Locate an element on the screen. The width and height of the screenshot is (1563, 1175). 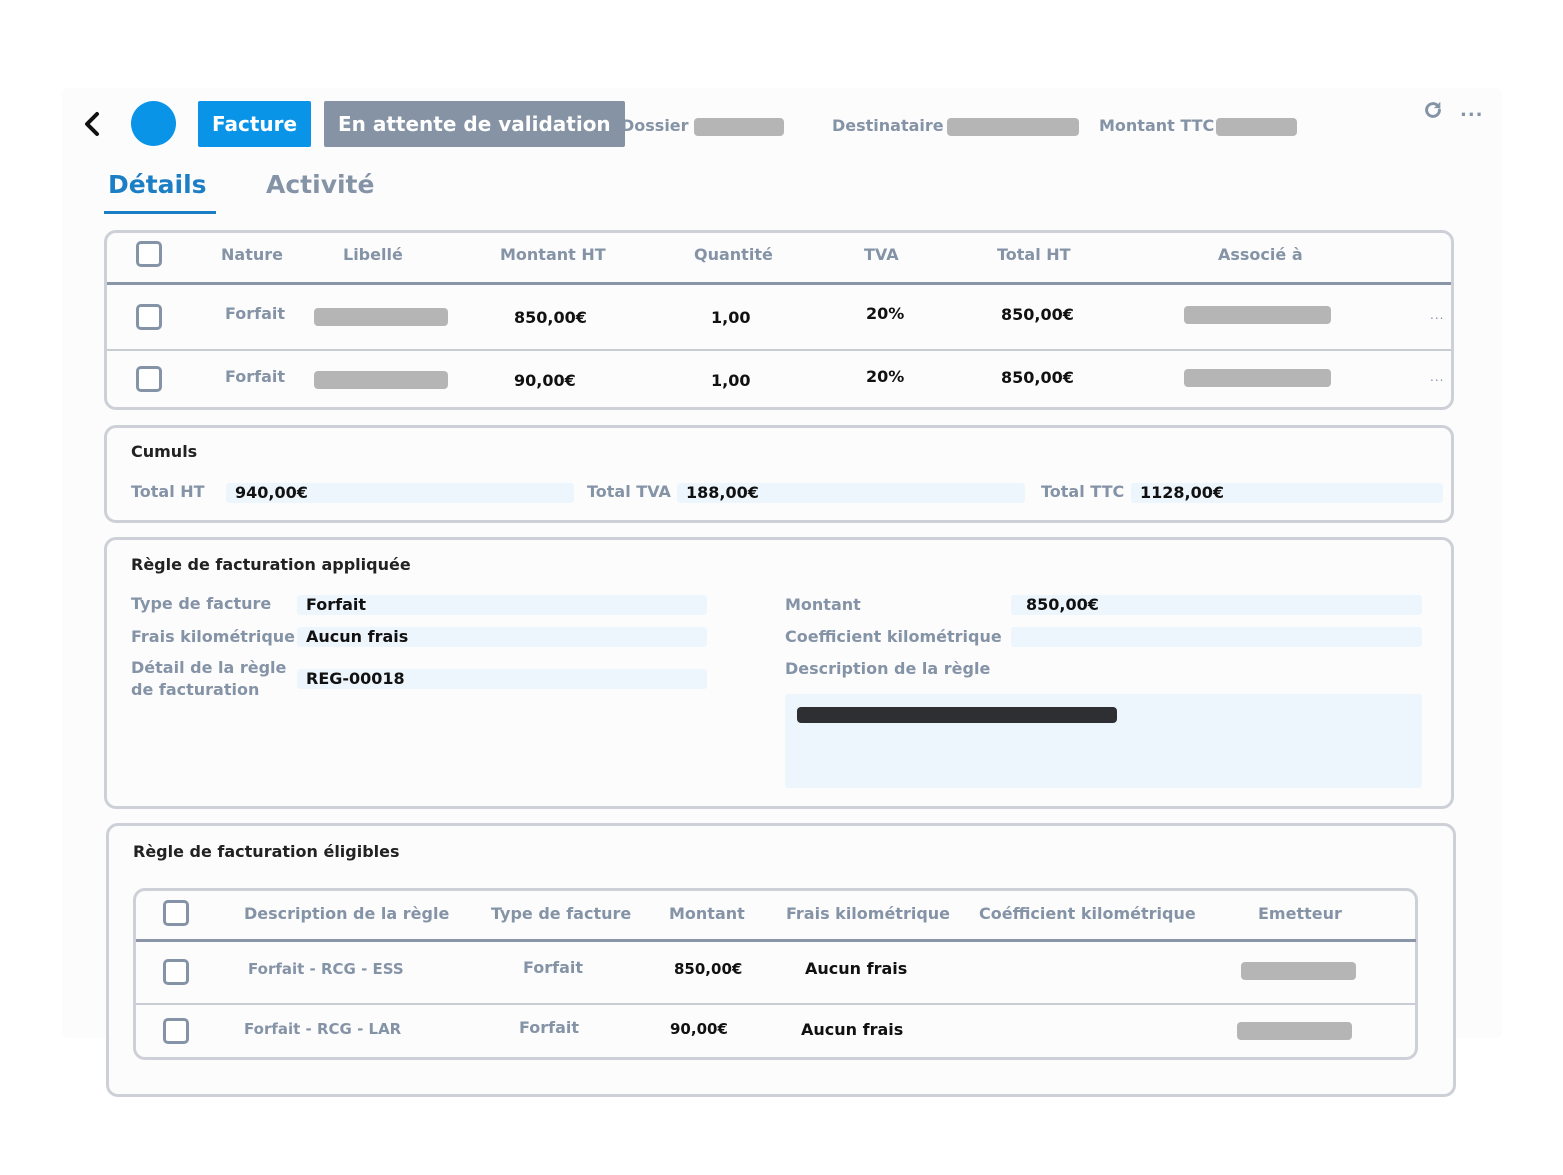
column-header-montant-ht: Montant HT is located at coordinates (553, 254).